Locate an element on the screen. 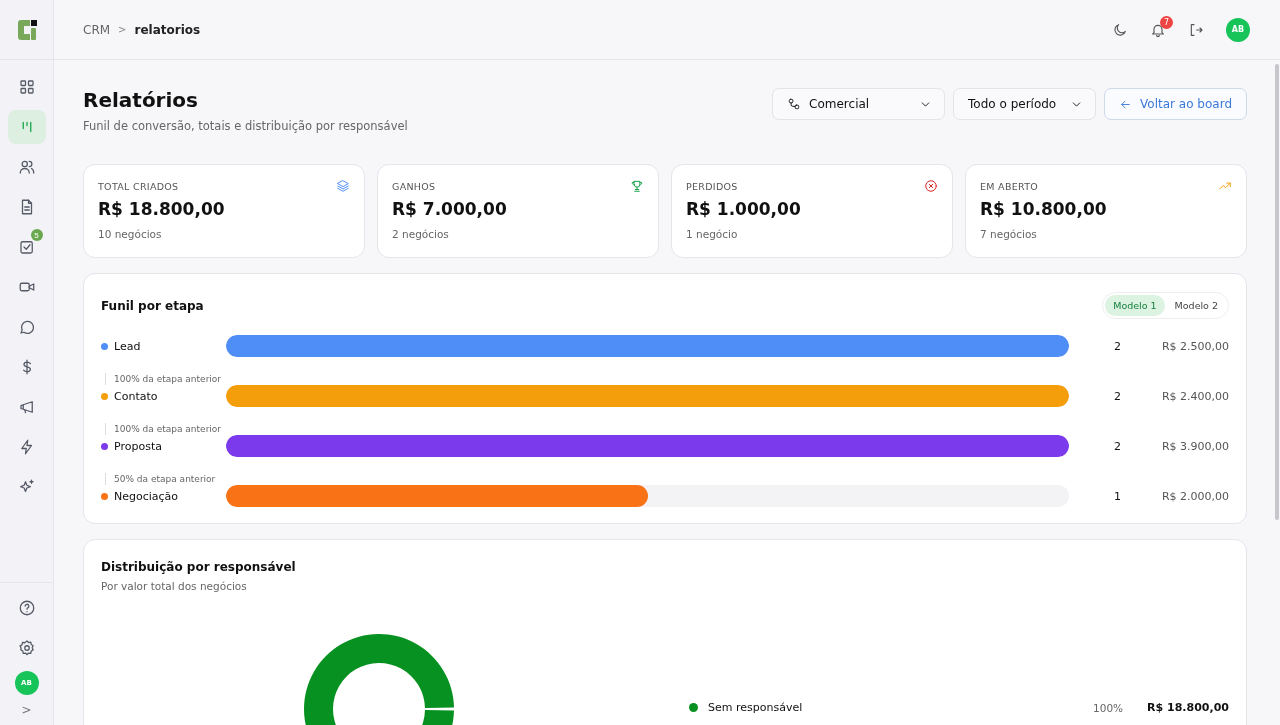 This screenshot has width=1280, height=725. cross-circle-icon is located at coordinates (931, 186).